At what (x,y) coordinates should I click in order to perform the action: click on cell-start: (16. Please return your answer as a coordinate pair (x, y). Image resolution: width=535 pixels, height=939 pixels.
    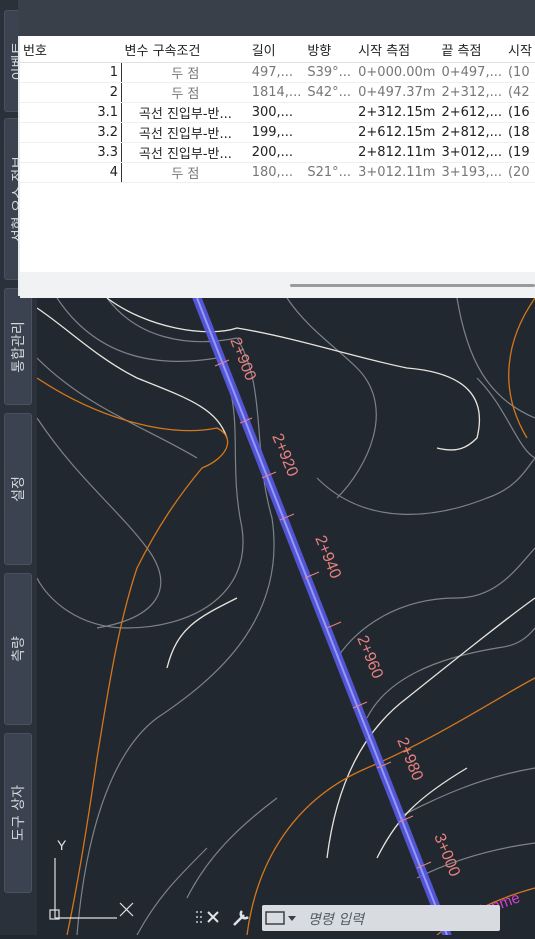
    Looking at the image, I should click on (519, 112).